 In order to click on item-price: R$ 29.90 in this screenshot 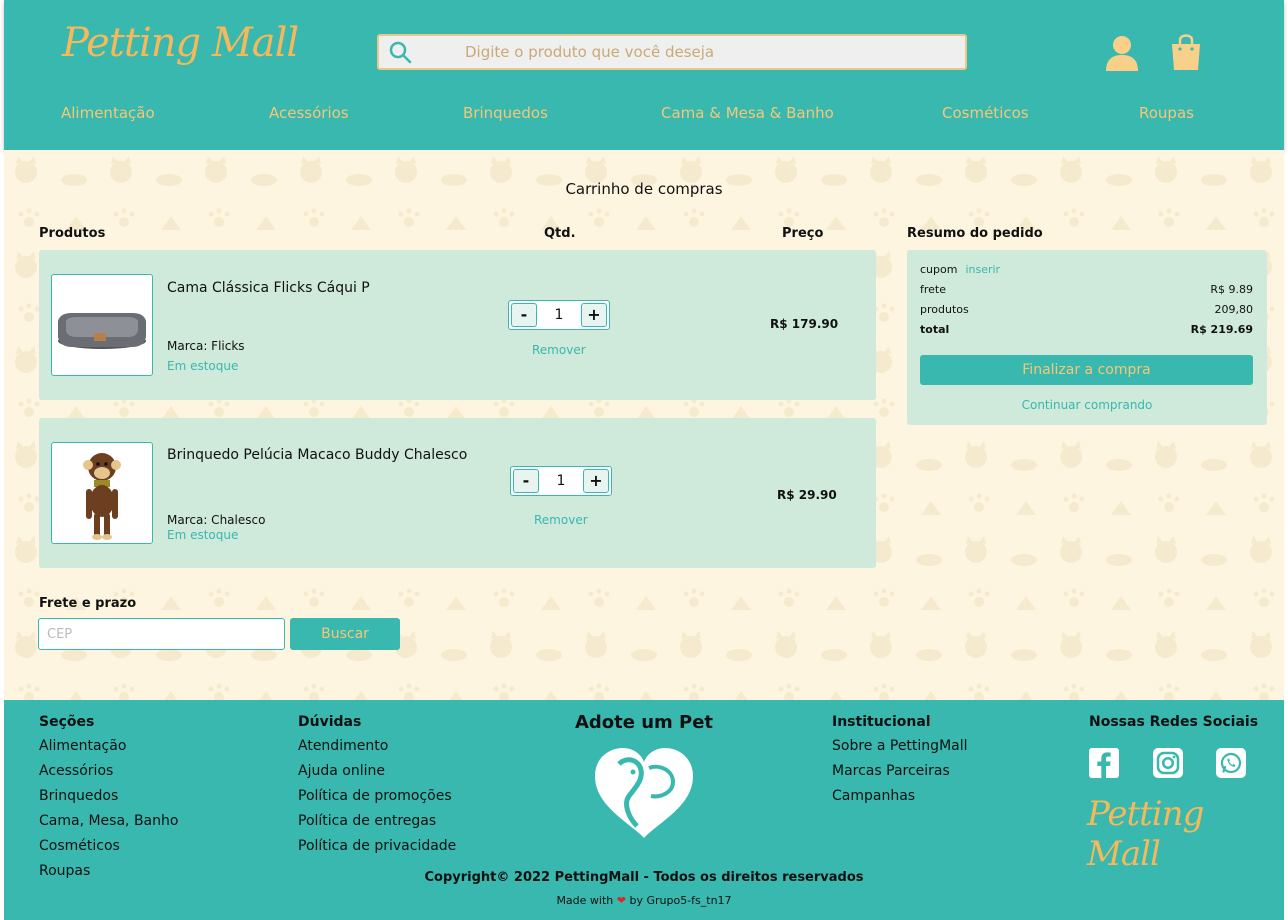, I will do `click(807, 495)`.